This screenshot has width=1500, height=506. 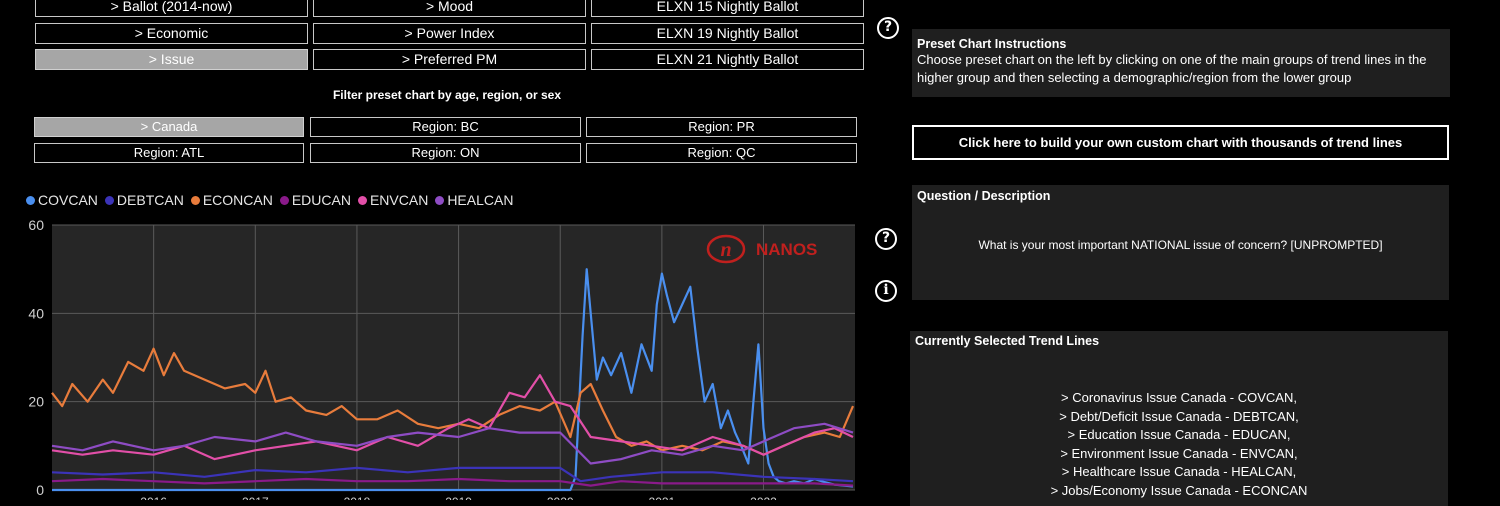 I want to click on legend-item-educan: EDUCAN, so click(x=315, y=200).